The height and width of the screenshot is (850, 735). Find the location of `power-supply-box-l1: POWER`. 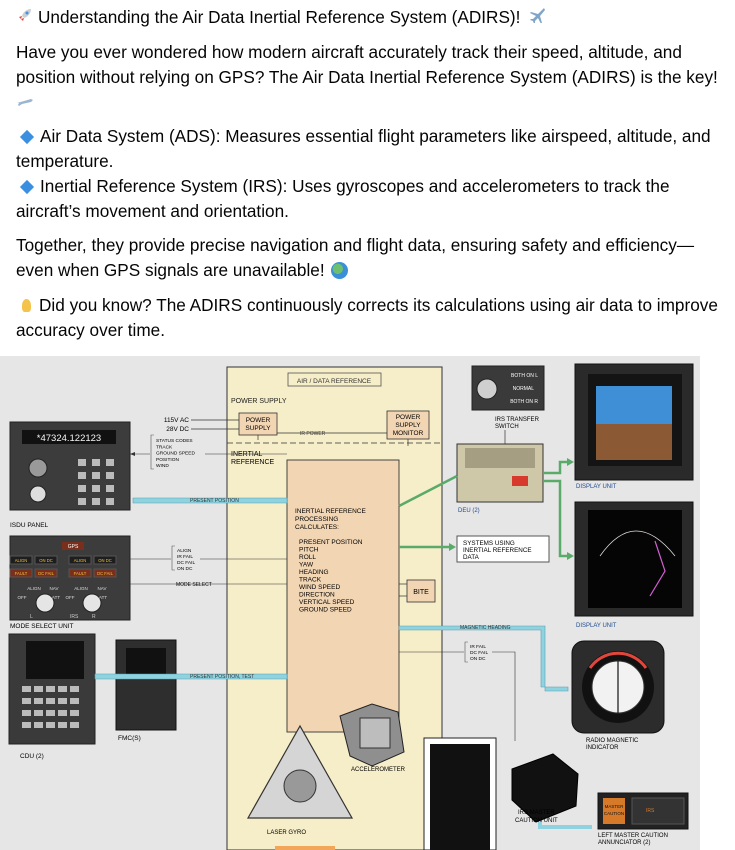

power-supply-box-l1: POWER is located at coordinates (258, 420).